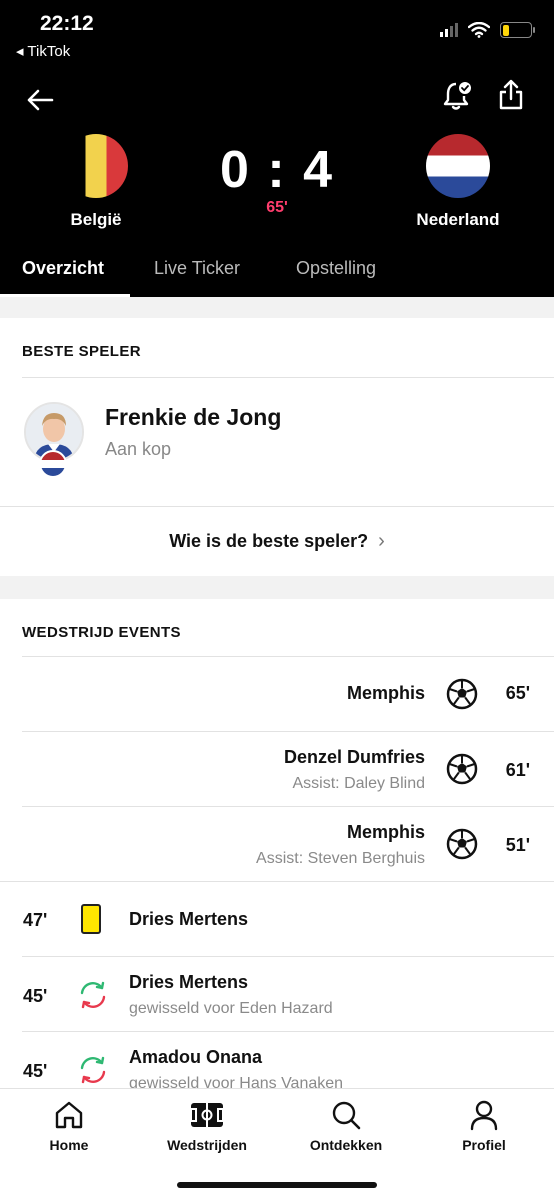 This screenshot has height=1200, width=554. What do you see at coordinates (517, 30) in the screenshot?
I see `battery-icon` at bounding box center [517, 30].